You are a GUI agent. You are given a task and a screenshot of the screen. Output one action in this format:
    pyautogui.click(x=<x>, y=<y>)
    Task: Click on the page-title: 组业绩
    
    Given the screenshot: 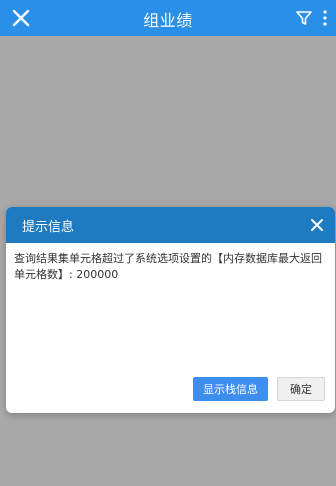 What is the action you would take?
    pyautogui.click(x=168, y=20)
    